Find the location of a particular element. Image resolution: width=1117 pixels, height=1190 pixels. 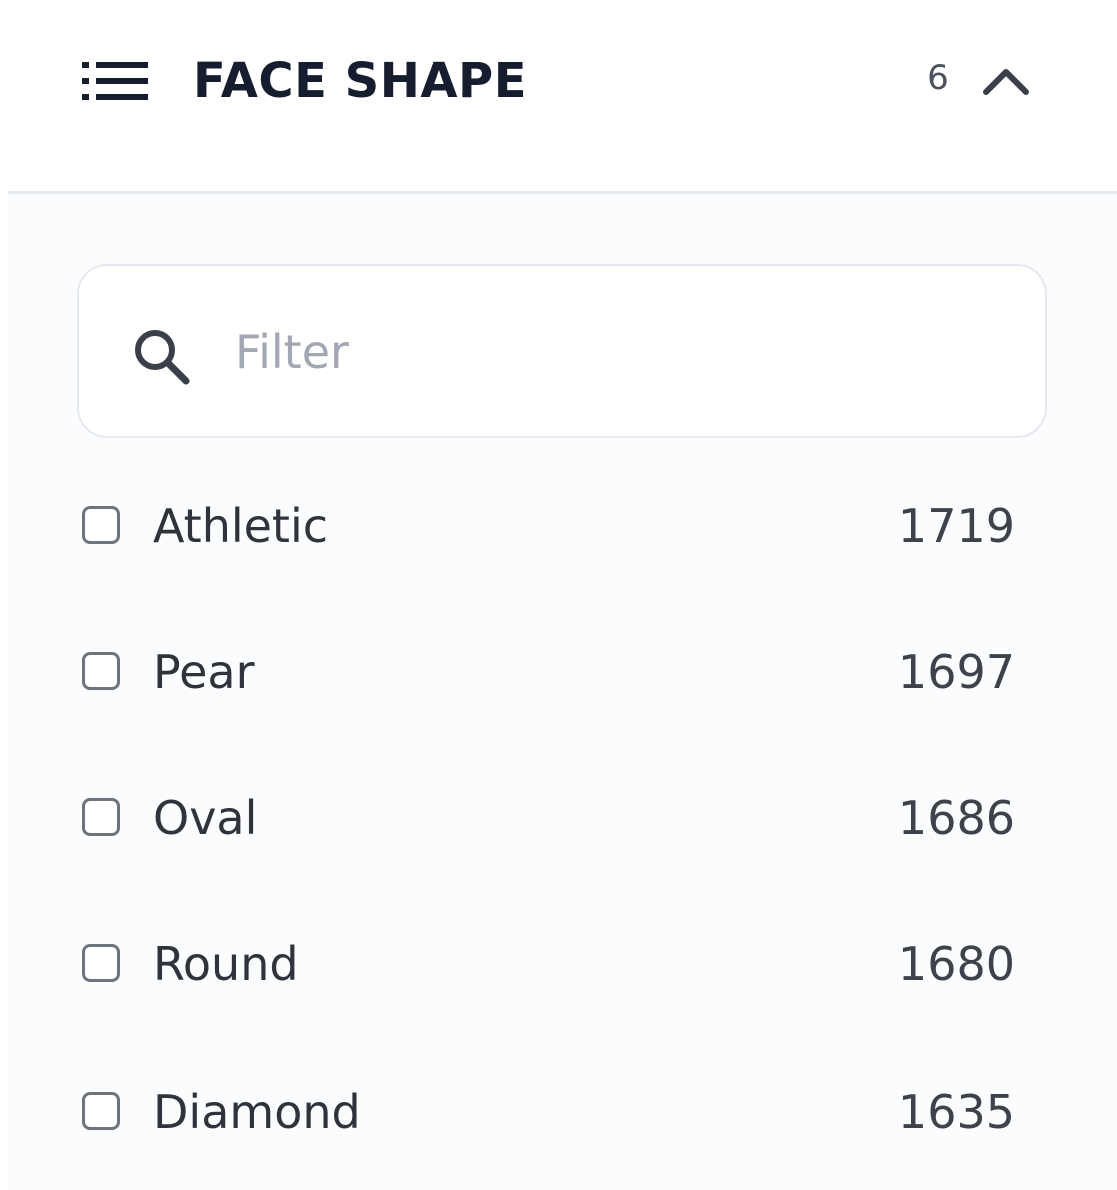

option-row: Round 1680 is located at coordinates (547, 964).